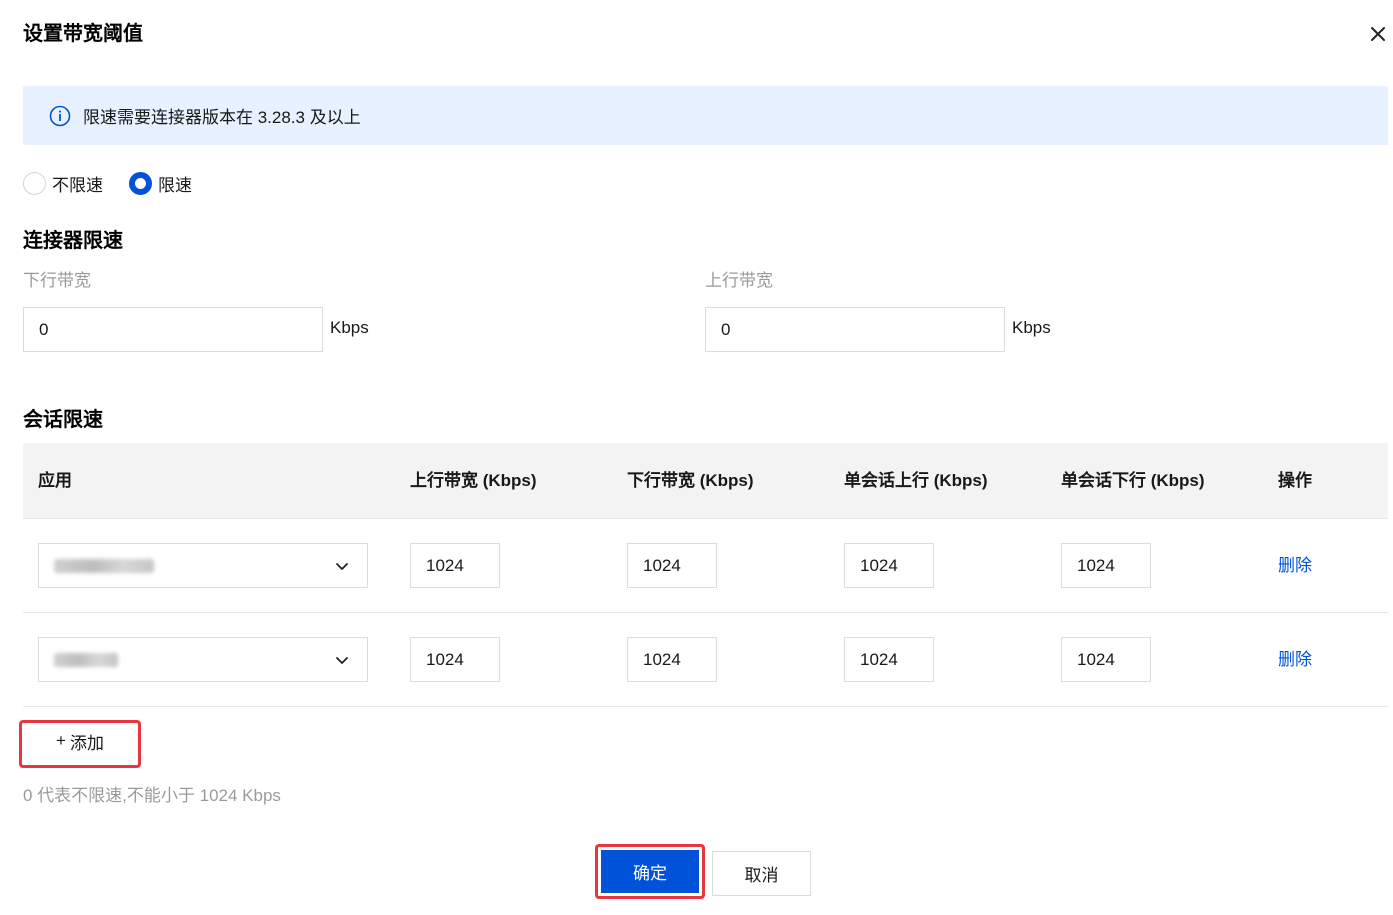  I want to click on cancel-button: 取消, so click(761, 873).